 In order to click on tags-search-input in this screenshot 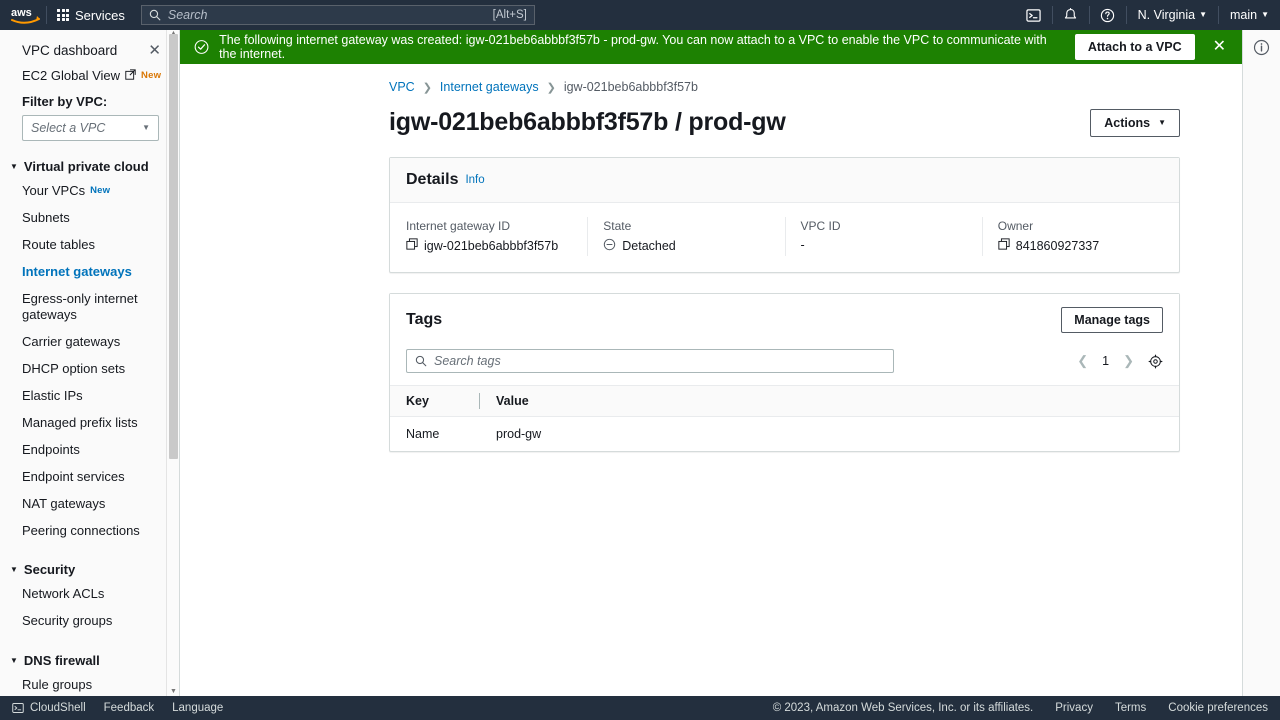, I will do `click(659, 361)`.